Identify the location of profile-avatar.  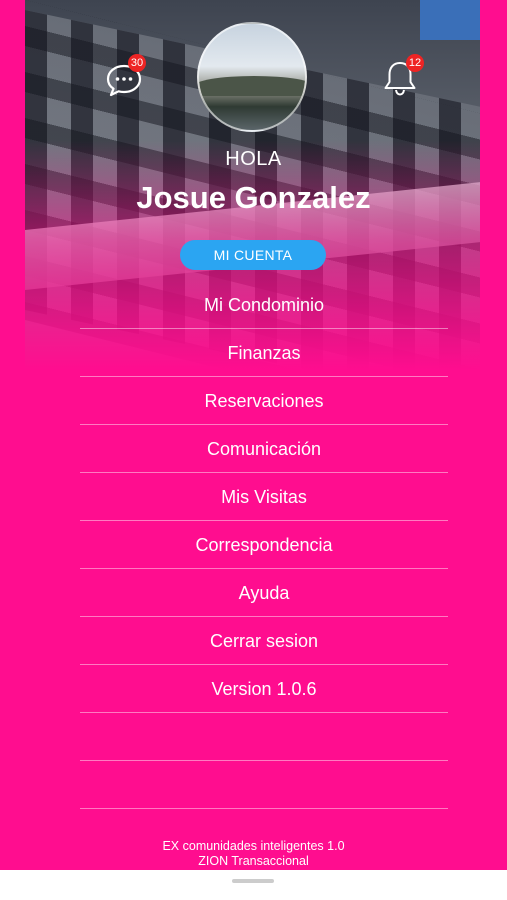
(252, 77).